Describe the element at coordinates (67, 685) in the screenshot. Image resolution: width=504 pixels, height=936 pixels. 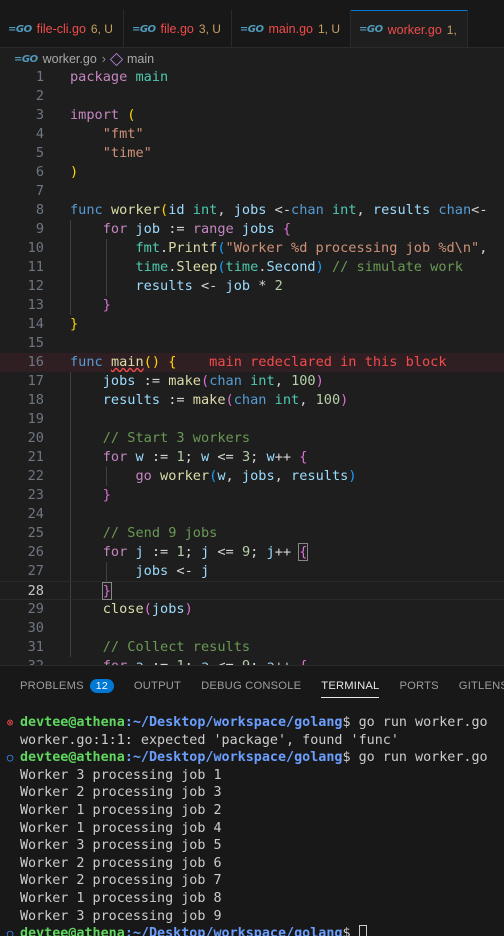
I see `panel-tab: PROBLEMS 12` at that location.